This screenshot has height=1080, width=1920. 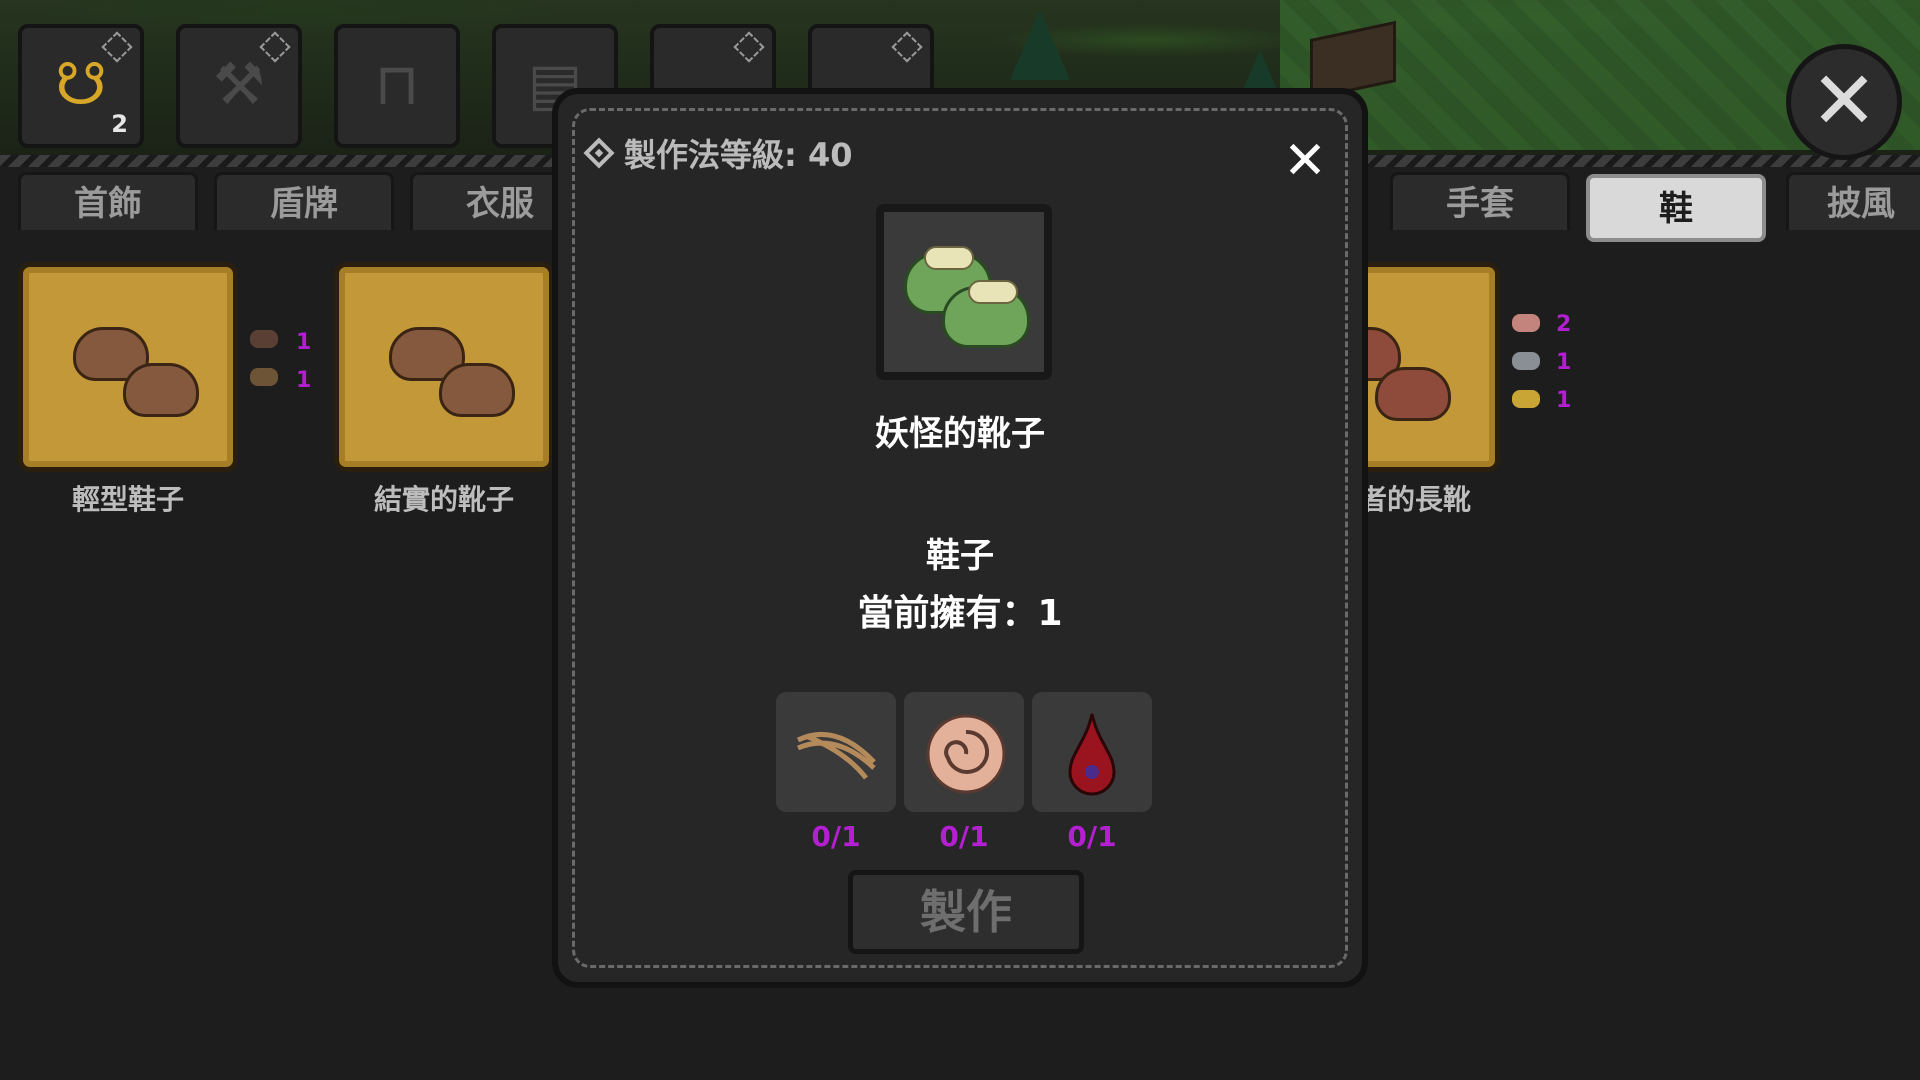 I want to click on tab-cloak: 披風, so click(x=1853, y=201).